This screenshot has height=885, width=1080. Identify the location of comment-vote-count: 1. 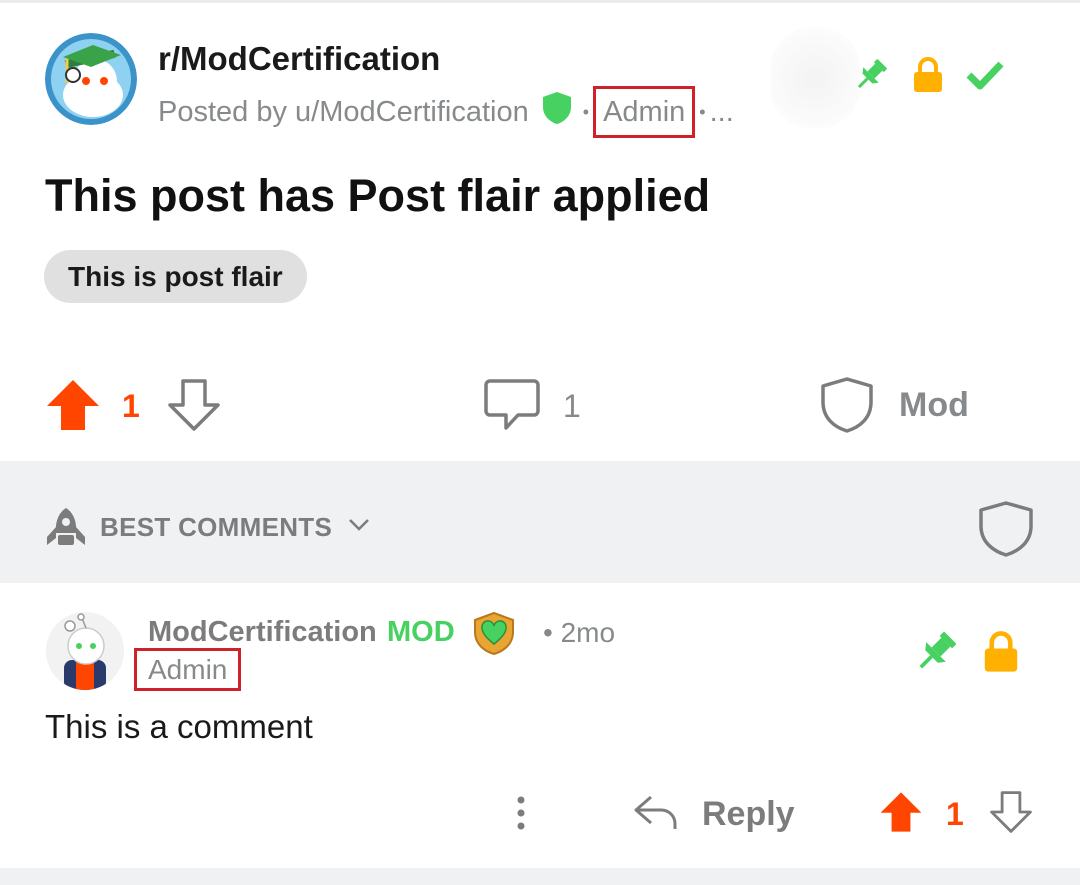
(955, 814).